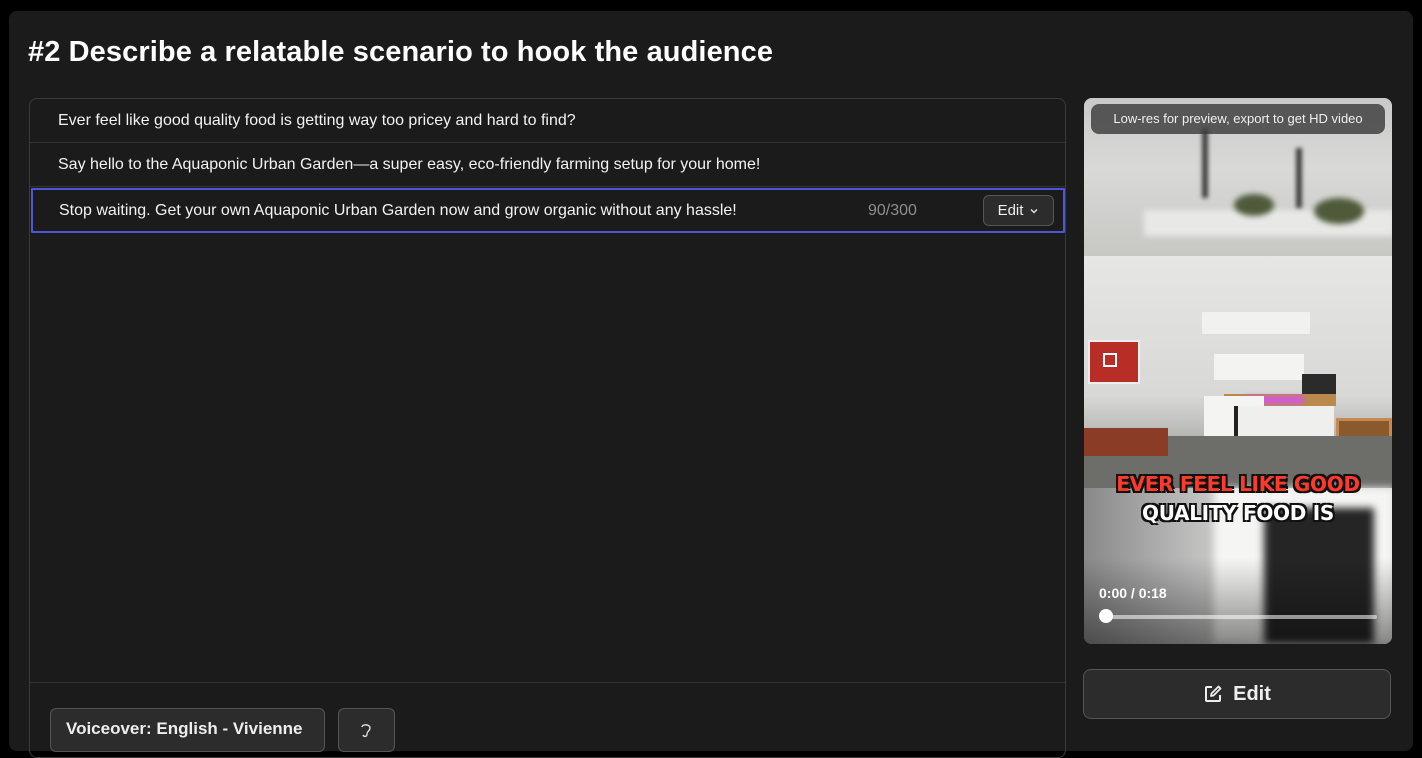 Image resolution: width=1422 pixels, height=758 pixels. What do you see at coordinates (547, 719) in the screenshot?
I see `script-footer: Voiceover: English - Vivienne` at bounding box center [547, 719].